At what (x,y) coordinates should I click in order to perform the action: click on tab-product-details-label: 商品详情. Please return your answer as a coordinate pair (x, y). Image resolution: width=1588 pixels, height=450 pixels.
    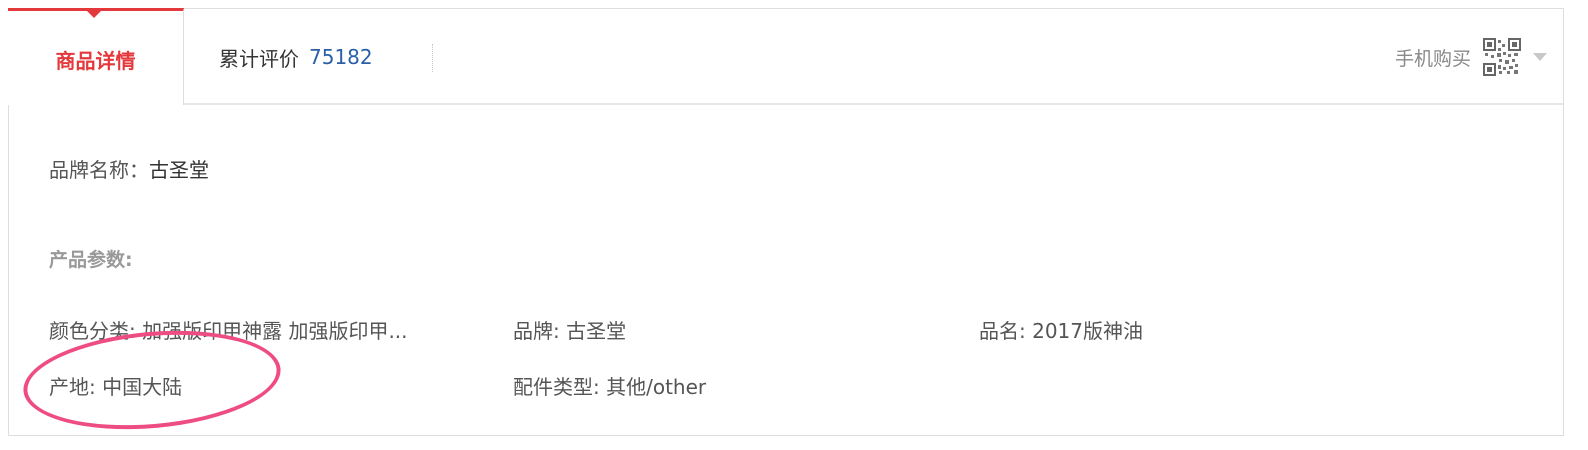
    Looking at the image, I should click on (95, 60).